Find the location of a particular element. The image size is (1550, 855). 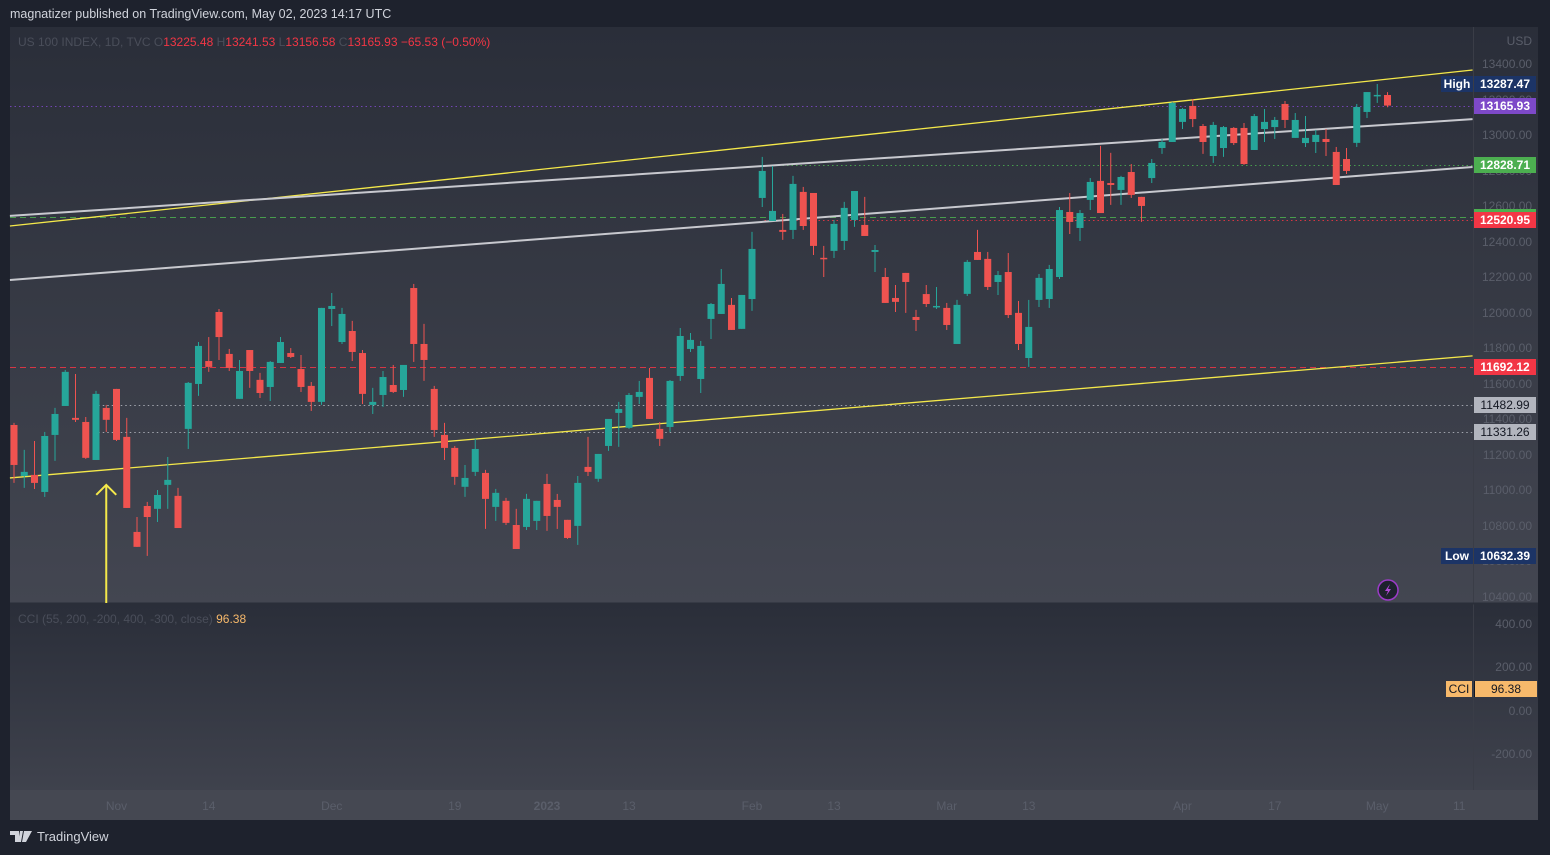

level-price-tag: 11331.26 is located at coordinates (1505, 431).